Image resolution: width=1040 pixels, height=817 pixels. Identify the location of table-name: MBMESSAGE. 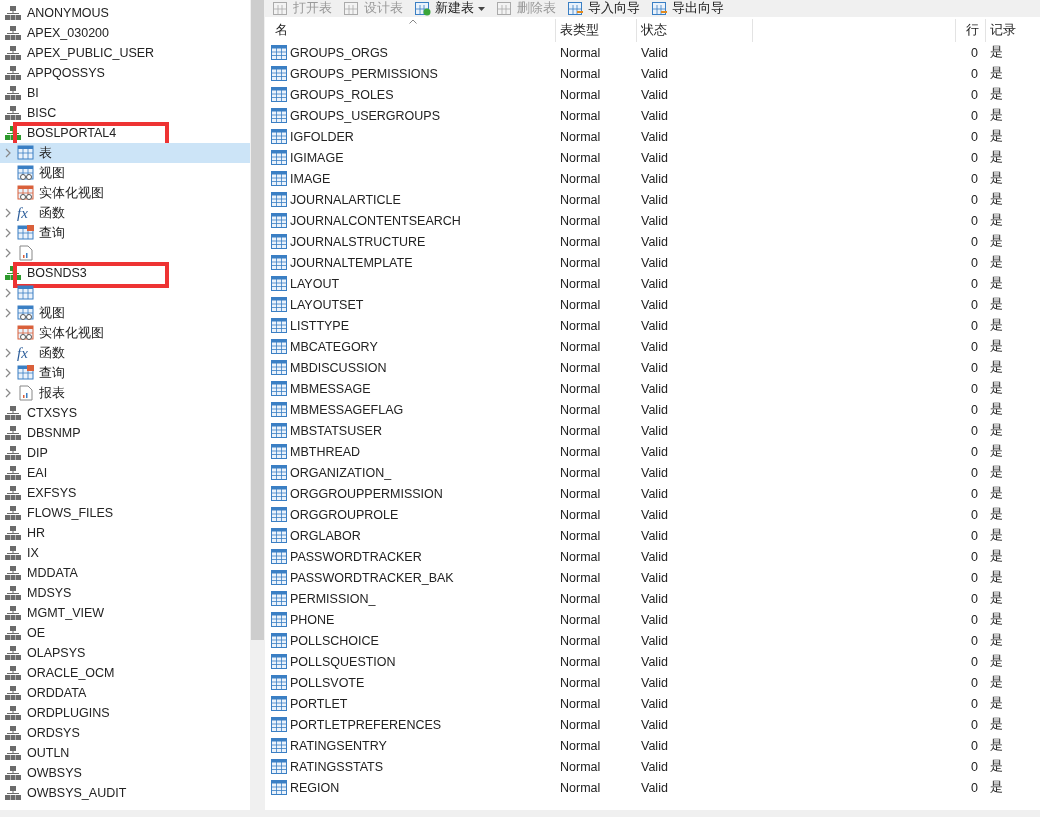
(330, 388).